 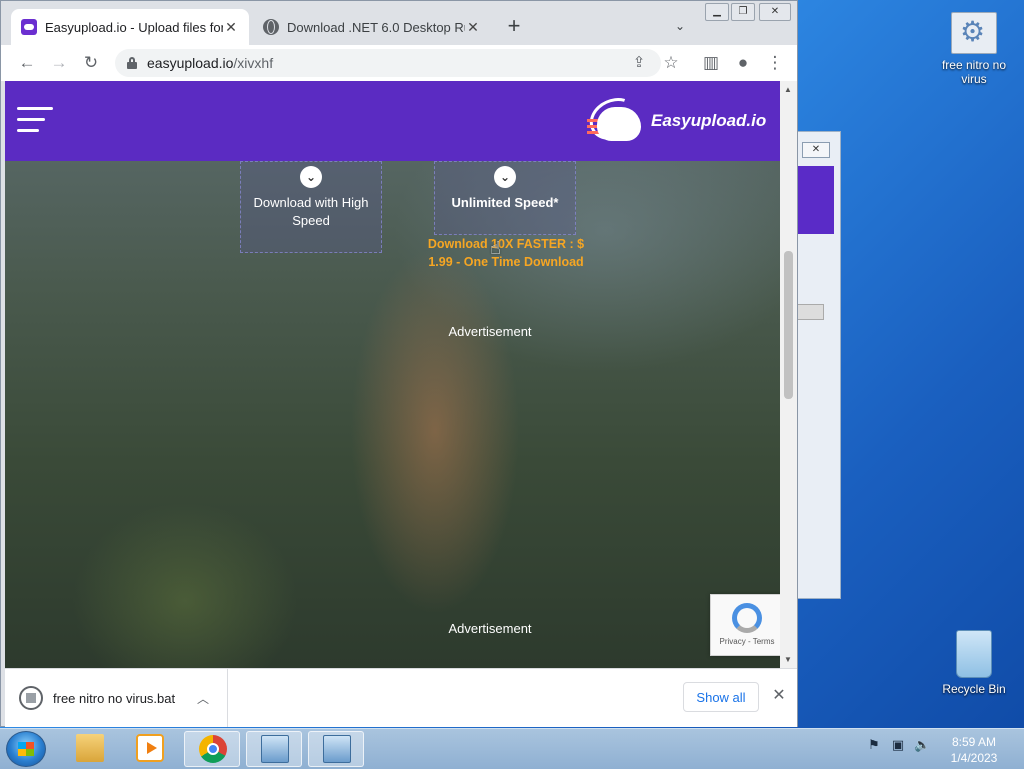 I want to click on page-scrollbar: ▲ ▼, so click(x=788, y=374).